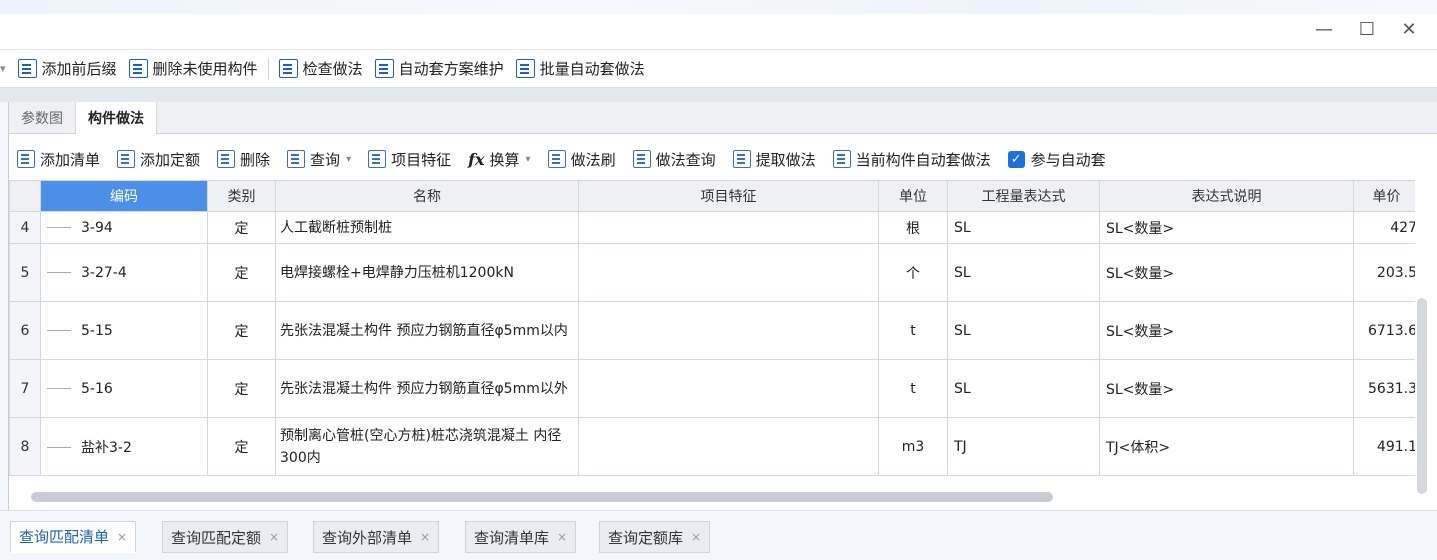 The image size is (1437, 560). Describe the element at coordinates (728, 196) in the screenshot. I see `header-feature: 项目特征` at that location.